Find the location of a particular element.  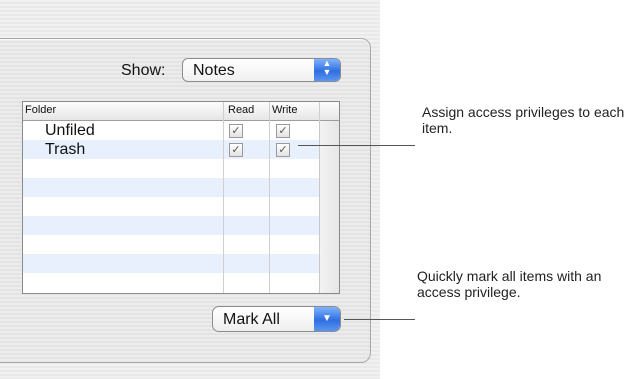

popup-arrows-icon: ▲ ▼ is located at coordinates (327, 70).